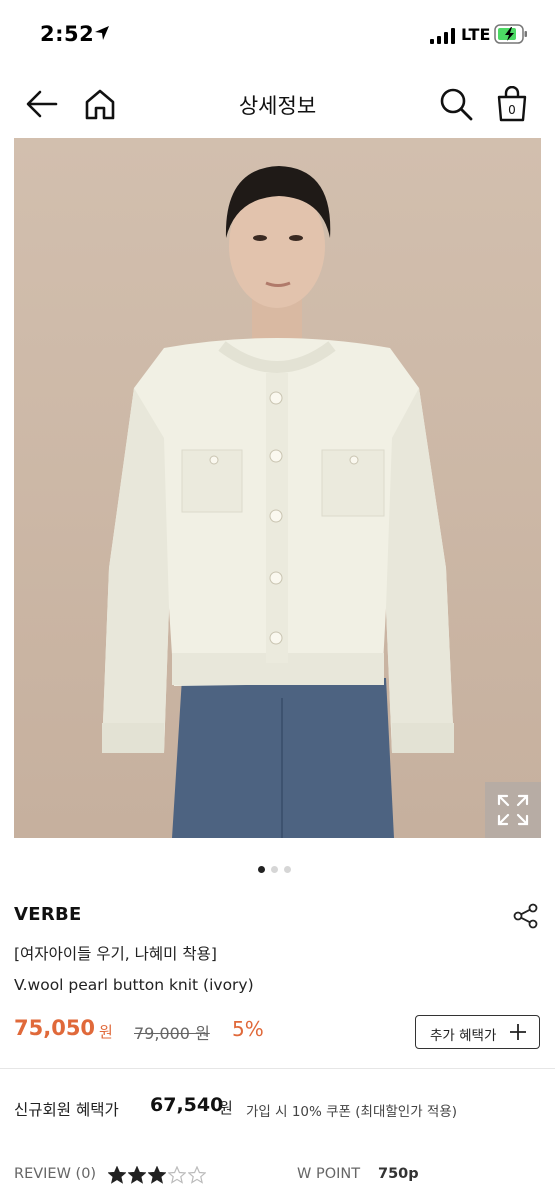 The height and width of the screenshot is (1200, 555). Describe the element at coordinates (48, 914) in the screenshot. I see `brand-name: VERBE` at that location.